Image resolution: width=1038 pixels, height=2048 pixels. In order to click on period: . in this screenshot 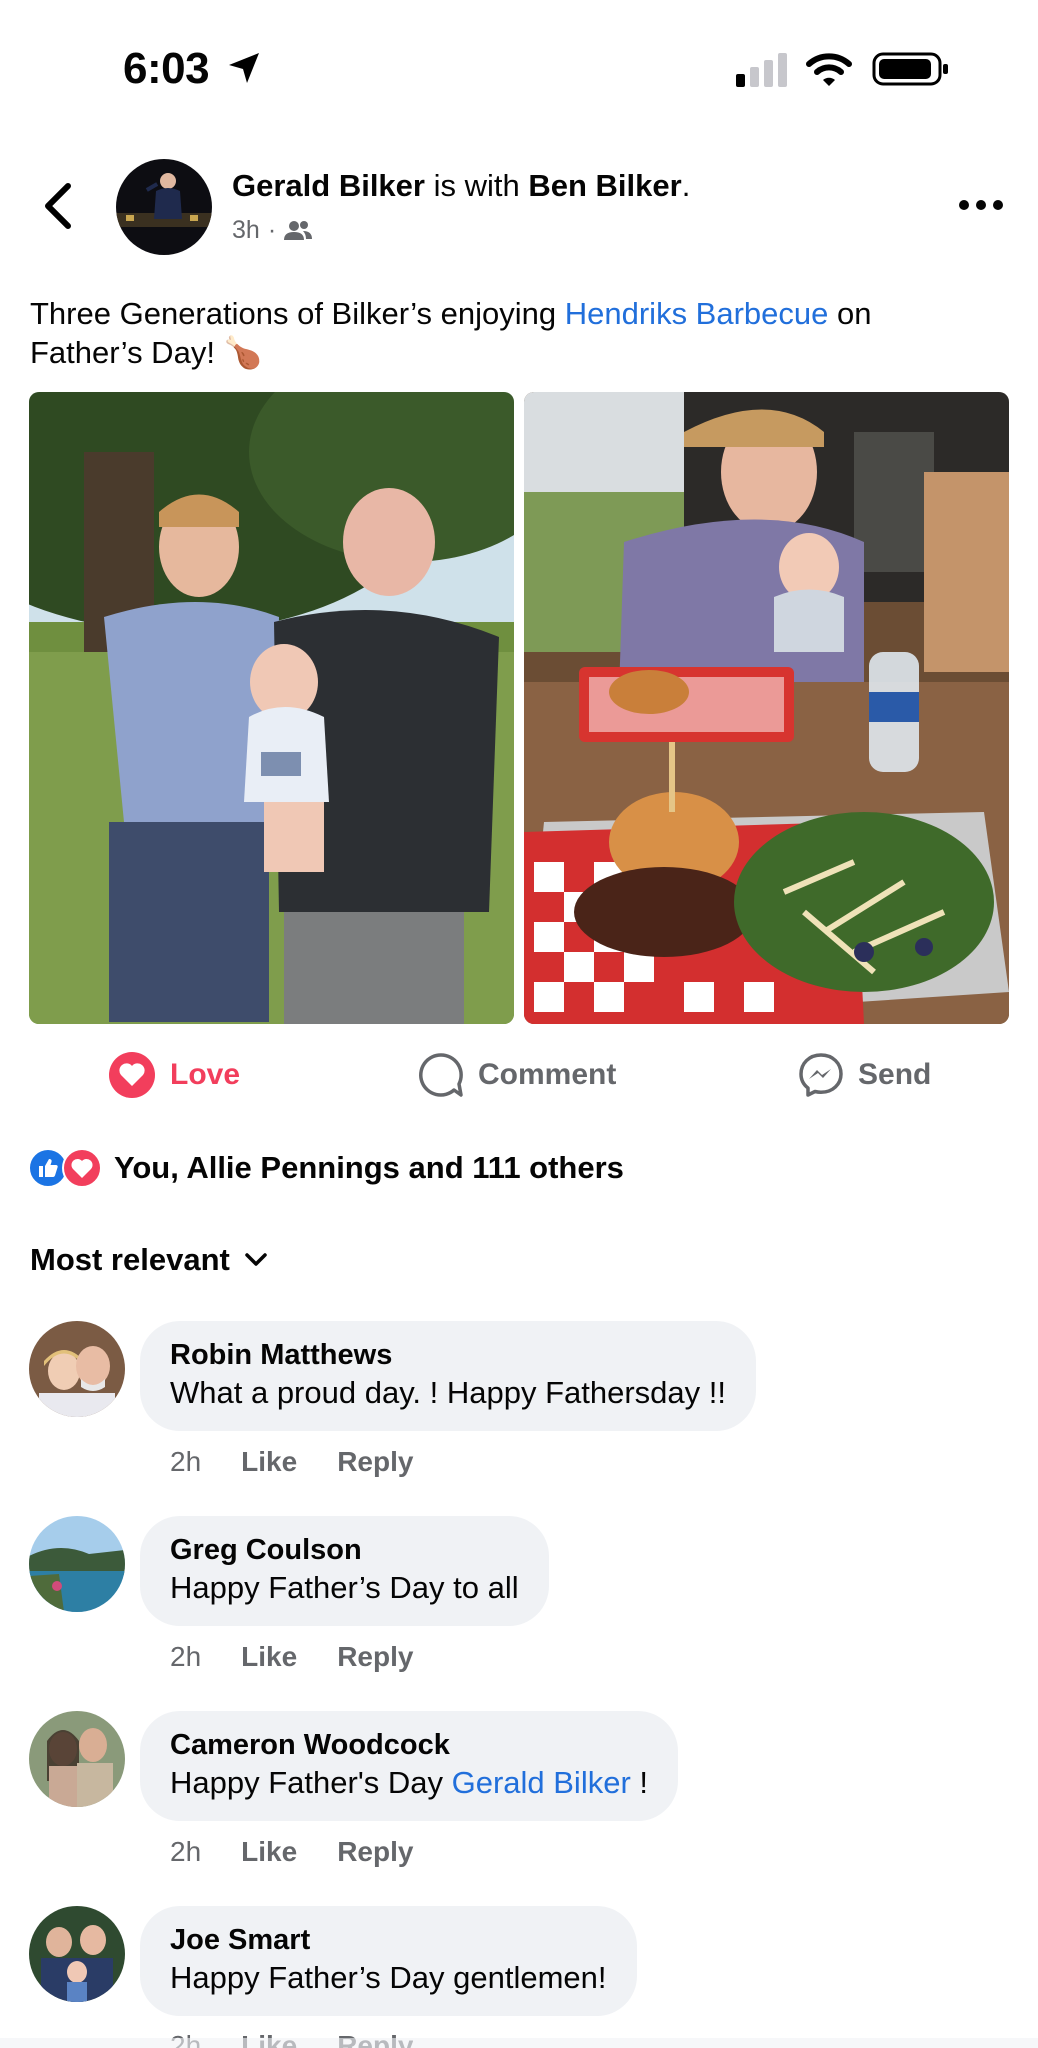, I will do `click(686, 185)`.